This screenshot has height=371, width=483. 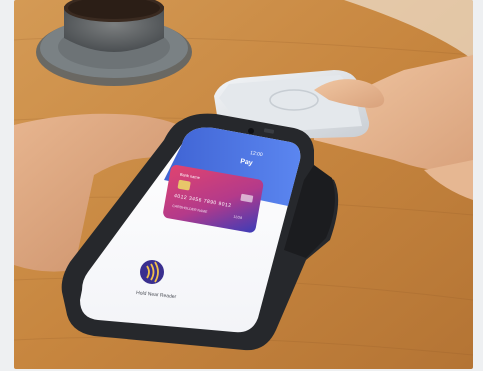 What do you see at coordinates (152, 272) in the screenshot?
I see `contactless-icon` at bounding box center [152, 272].